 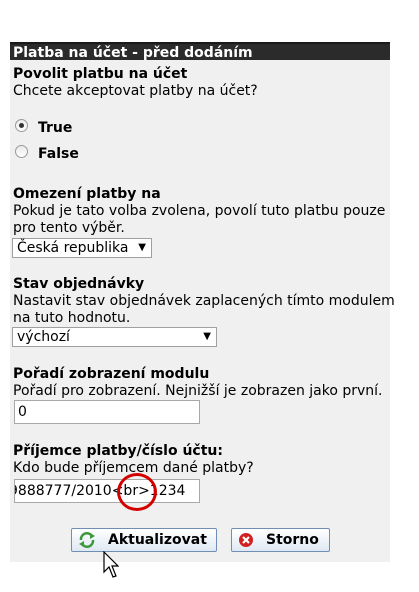 I want to click on cancel-button: Storno, so click(x=280, y=540).